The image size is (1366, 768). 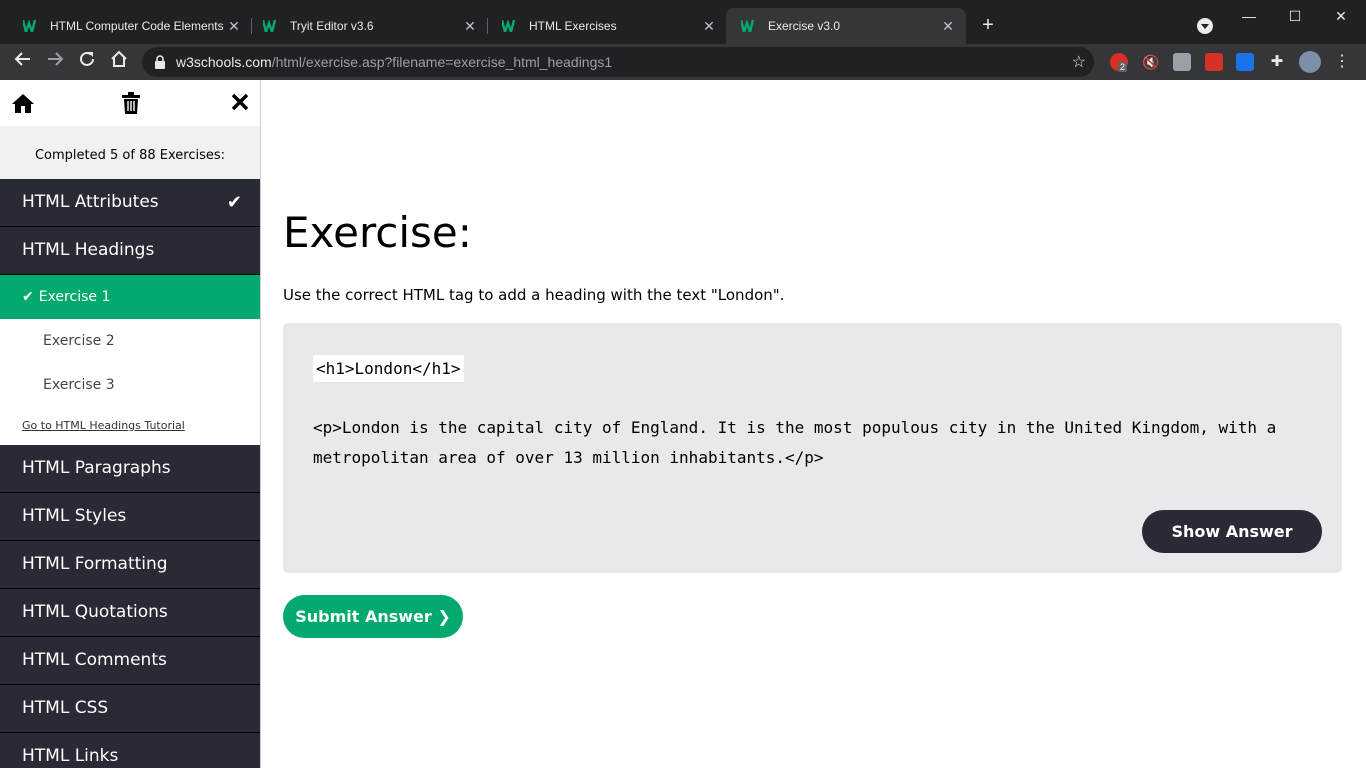 What do you see at coordinates (1182, 62) in the screenshot?
I see `screenshot-extension-icon` at bounding box center [1182, 62].